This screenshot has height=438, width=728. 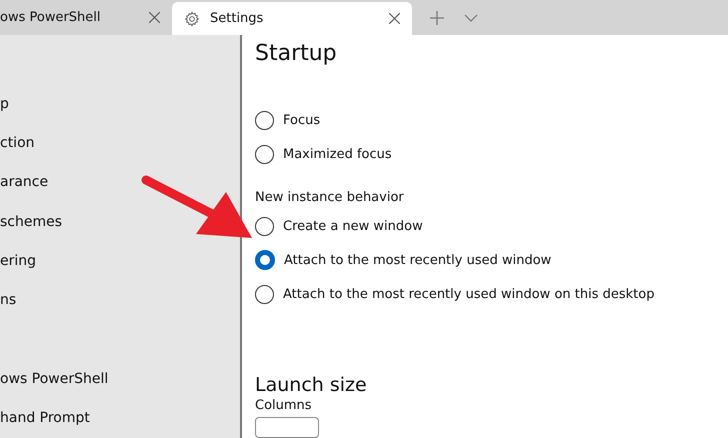 What do you see at coordinates (471, 18) in the screenshot?
I see `chevron-down-icon` at bounding box center [471, 18].